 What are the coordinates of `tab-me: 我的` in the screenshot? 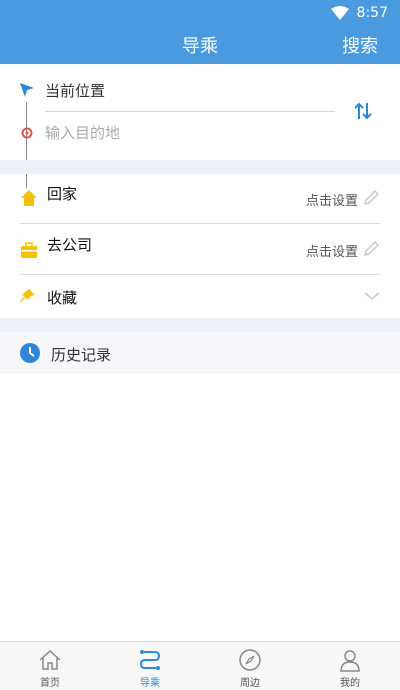 It's located at (350, 666).